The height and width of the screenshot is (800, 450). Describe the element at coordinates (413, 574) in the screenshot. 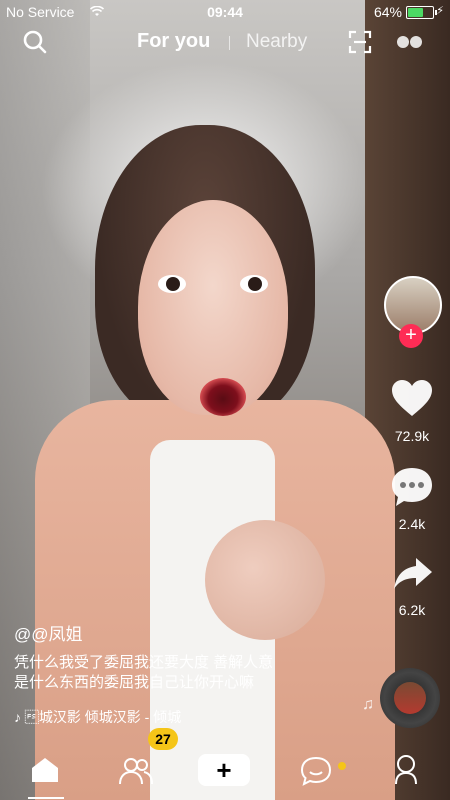

I see `share-icon` at that location.